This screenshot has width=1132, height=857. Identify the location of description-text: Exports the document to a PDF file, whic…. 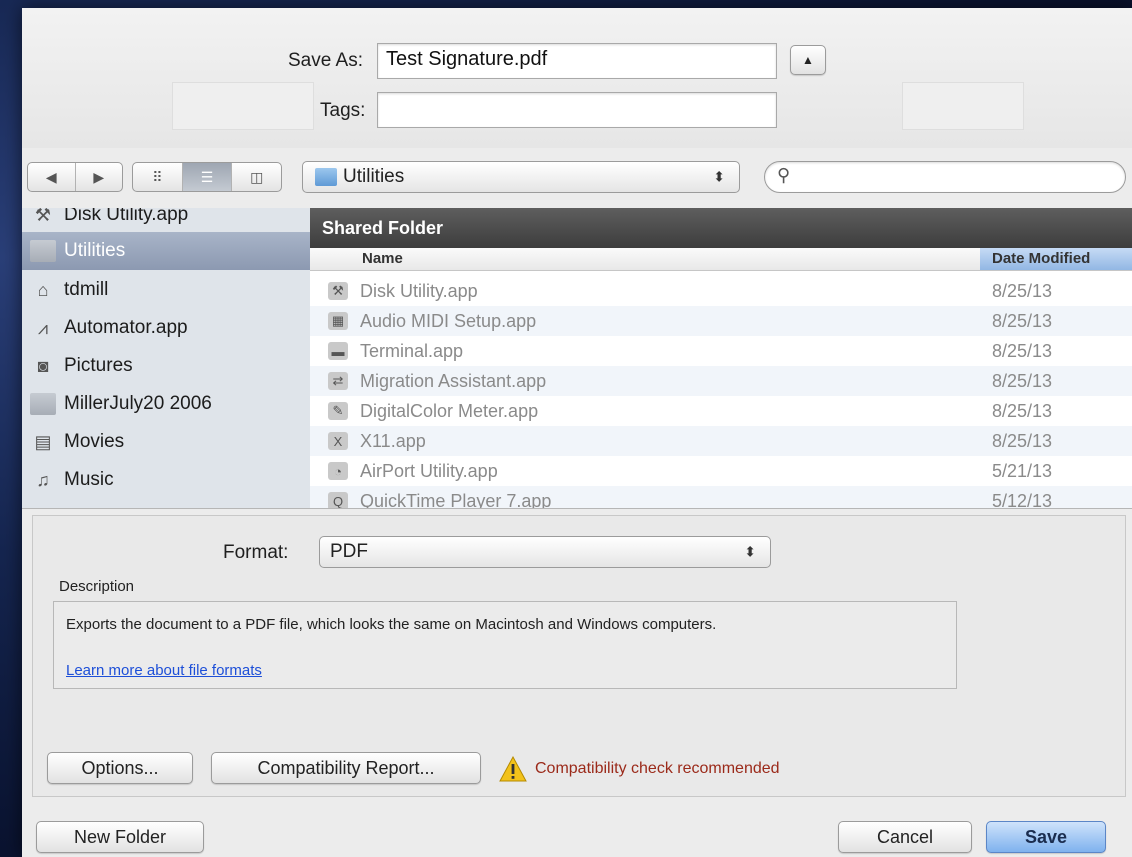
(391, 624).